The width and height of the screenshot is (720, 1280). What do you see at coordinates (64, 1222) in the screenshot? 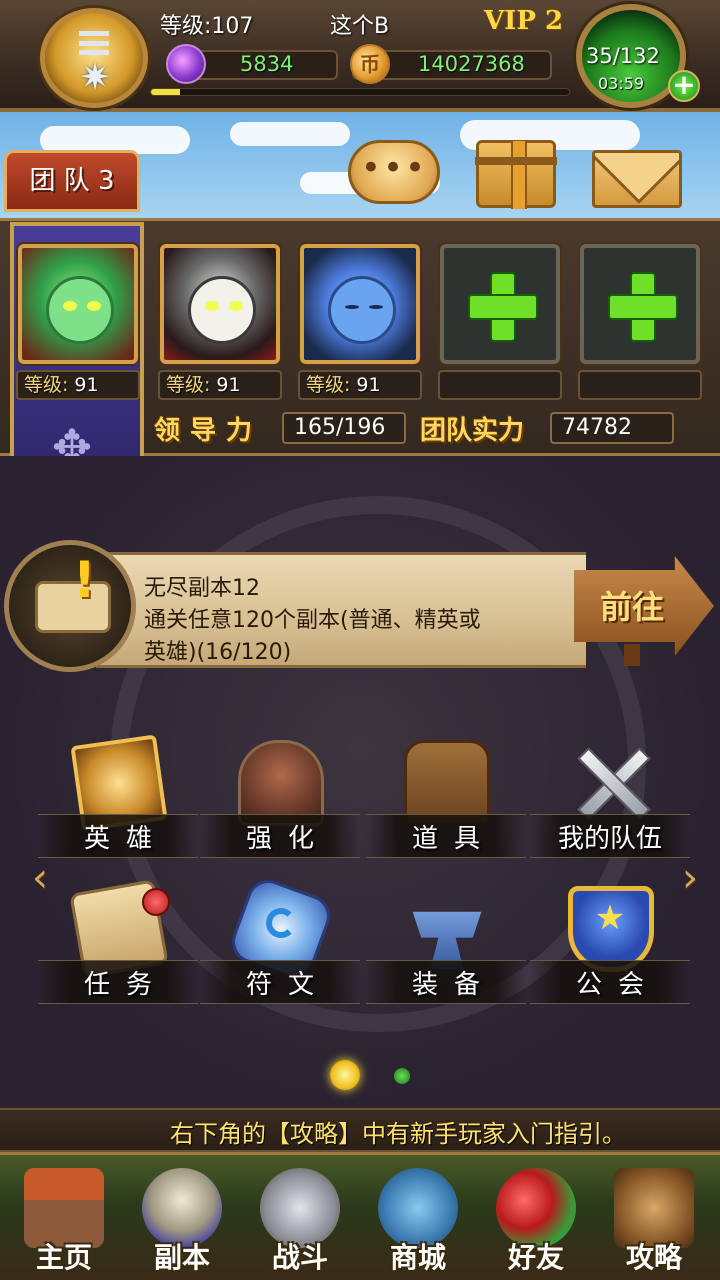
I see `nav-home: 主页` at bounding box center [64, 1222].